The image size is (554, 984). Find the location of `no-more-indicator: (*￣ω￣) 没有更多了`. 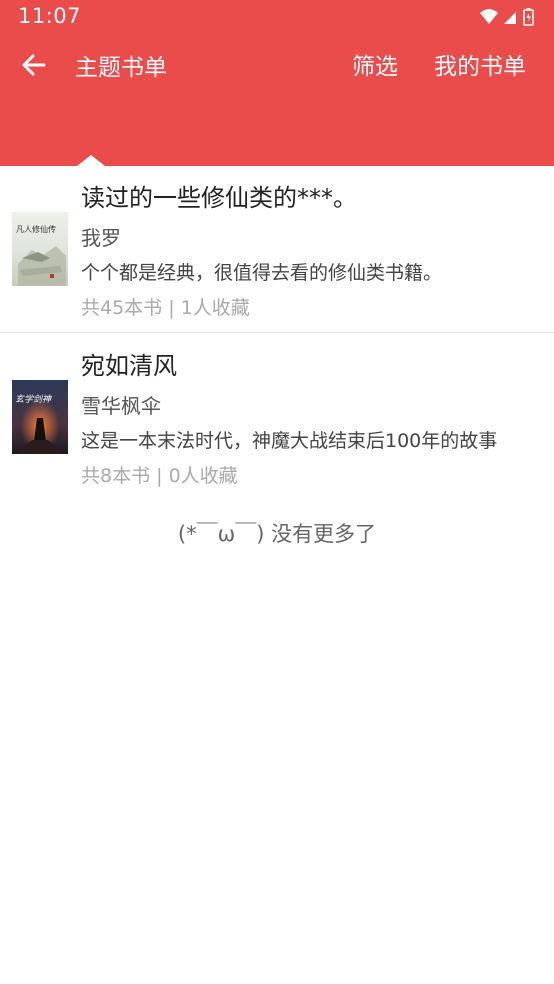

no-more-indicator: (*￣ω￣) 没有更多了 is located at coordinates (277, 534).